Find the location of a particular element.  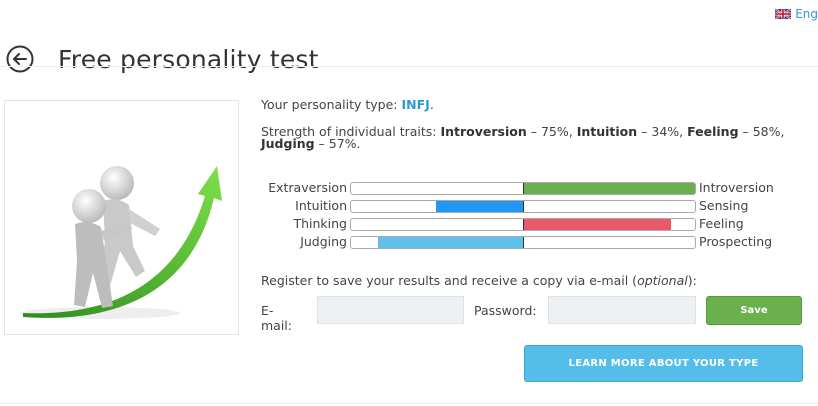

trait-strength-name: Introversion is located at coordinates (483, 131).